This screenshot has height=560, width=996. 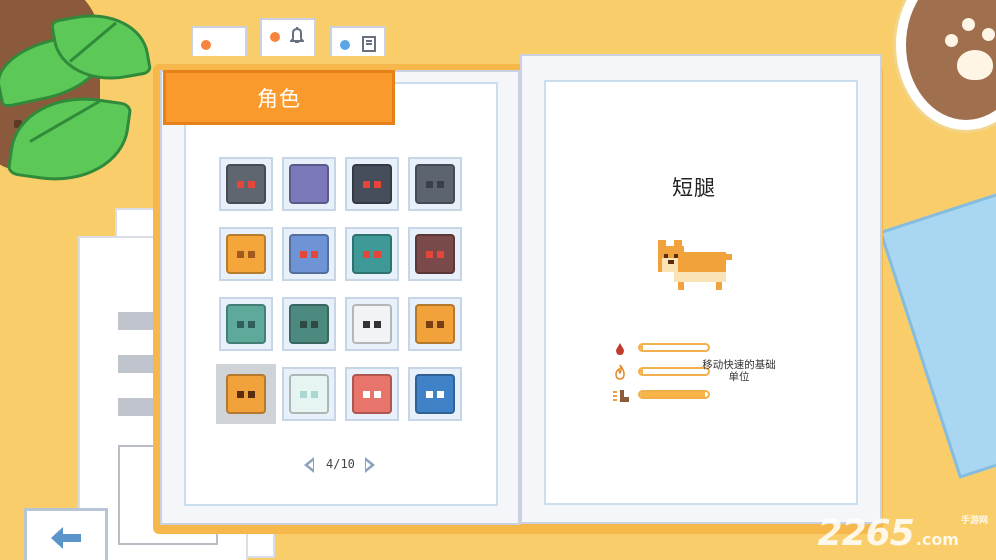 I want to click on bell-icon, so click(x=297, y=35).